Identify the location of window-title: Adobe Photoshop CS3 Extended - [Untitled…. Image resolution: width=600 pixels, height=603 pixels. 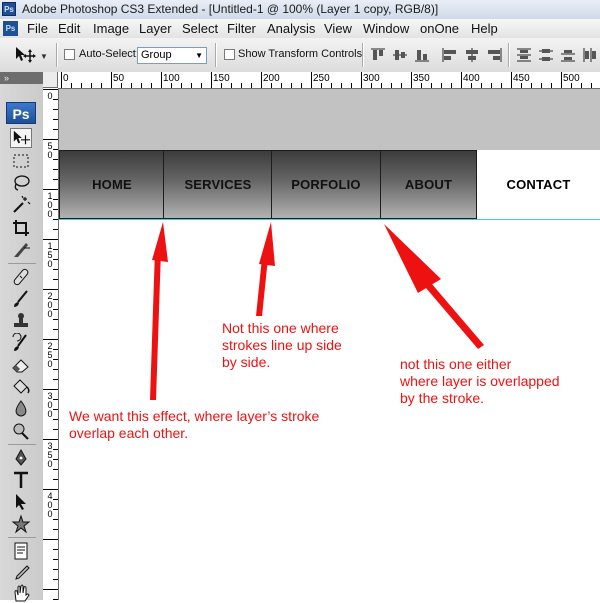
(230, 9).